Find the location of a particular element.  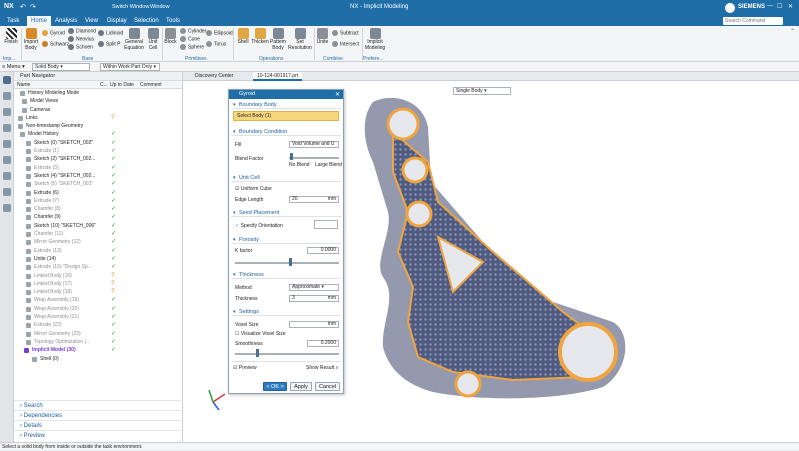

section-porosity: Porosity is located at coordinates (286, 240).